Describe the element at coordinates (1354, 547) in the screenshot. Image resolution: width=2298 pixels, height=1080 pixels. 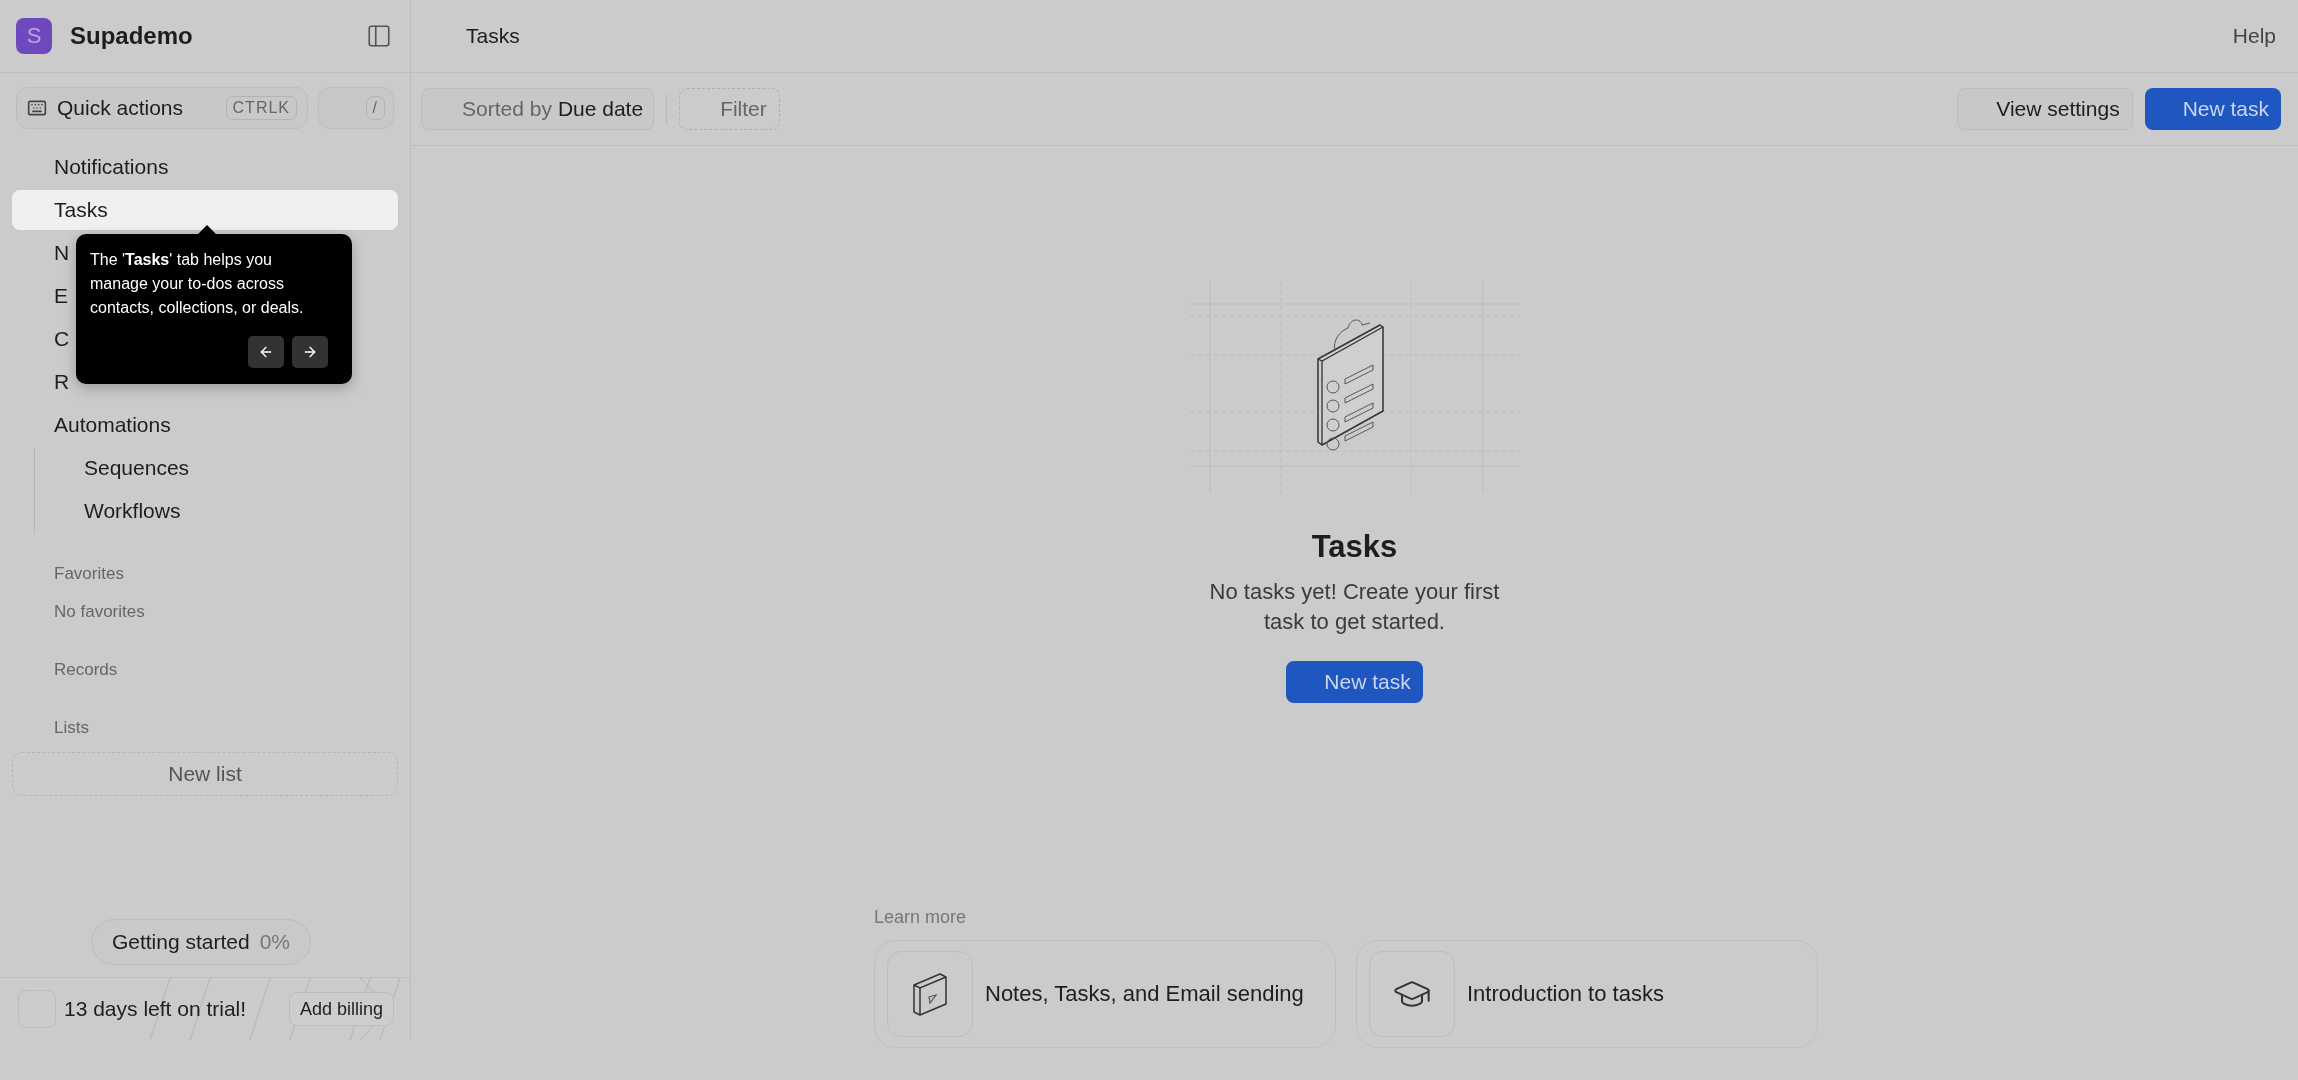
I see `empty-state-title: Tasks` at that location.